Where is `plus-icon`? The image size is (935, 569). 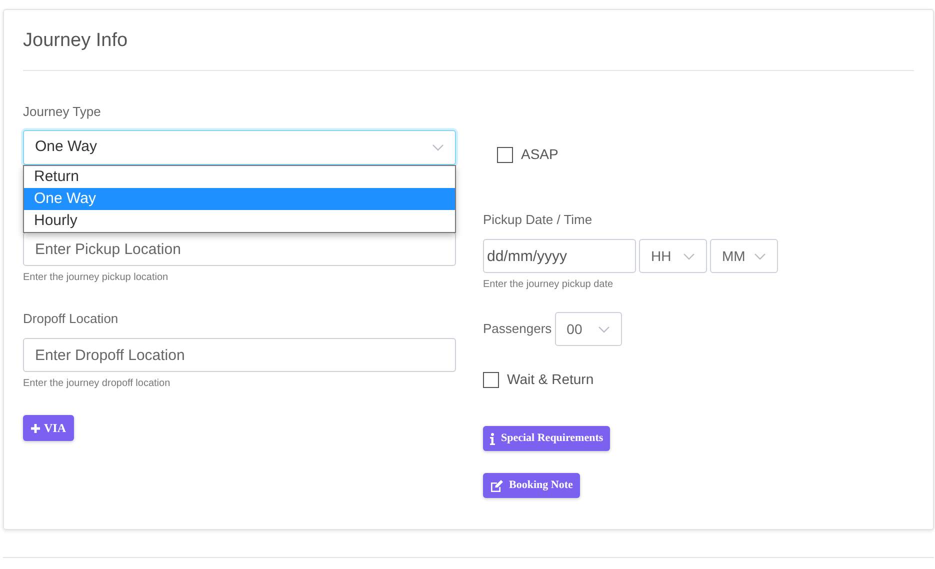
plus-icon is located at coordinates (35, 428).